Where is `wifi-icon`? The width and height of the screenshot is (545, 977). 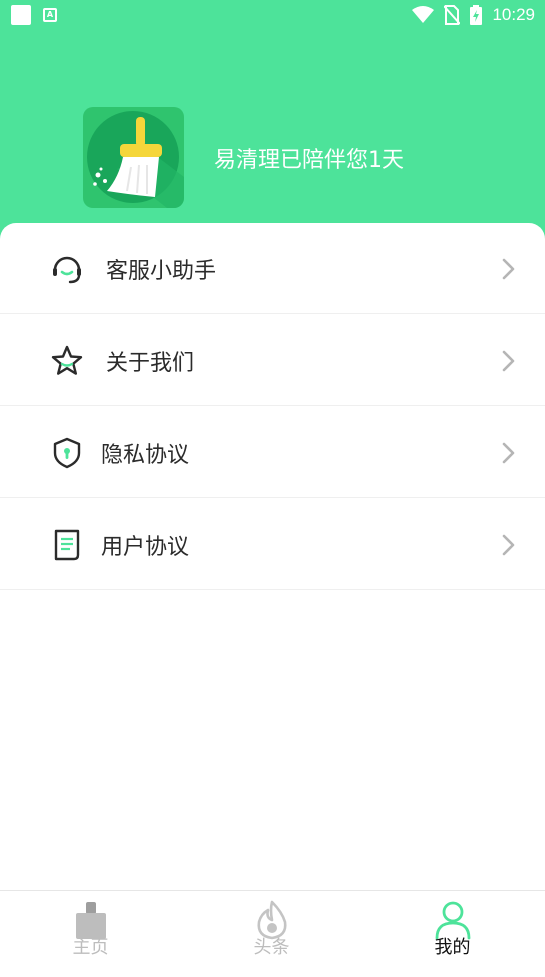
wifi-icon is located at coordinates (423, 14).